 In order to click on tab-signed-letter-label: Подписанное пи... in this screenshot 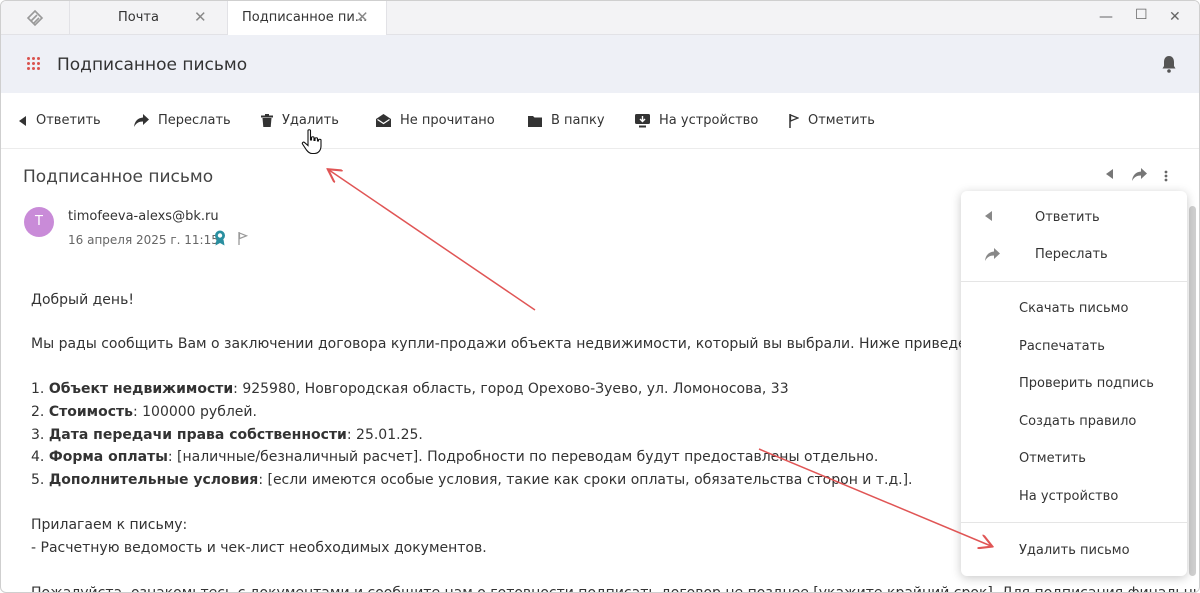, I will do `click(305, 17)`.